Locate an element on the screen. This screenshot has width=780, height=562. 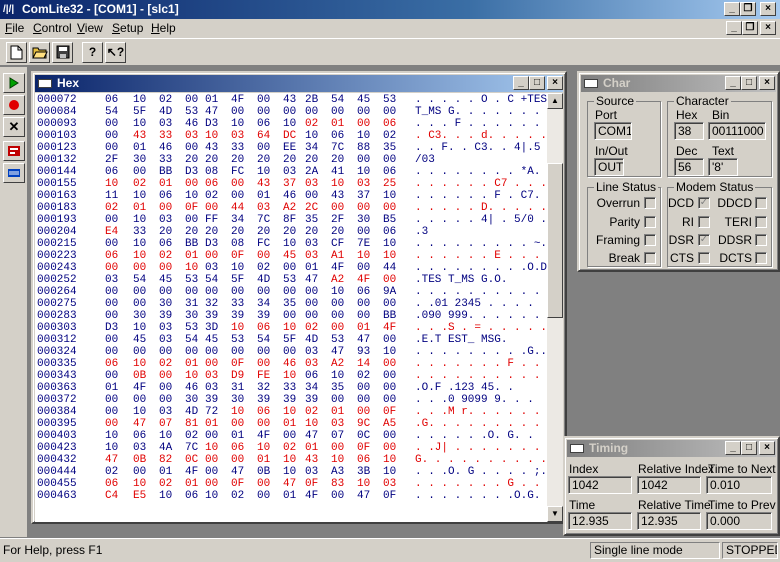
timing-window-title-bar: Timing _ □ × is located at coordinates (671, 448).